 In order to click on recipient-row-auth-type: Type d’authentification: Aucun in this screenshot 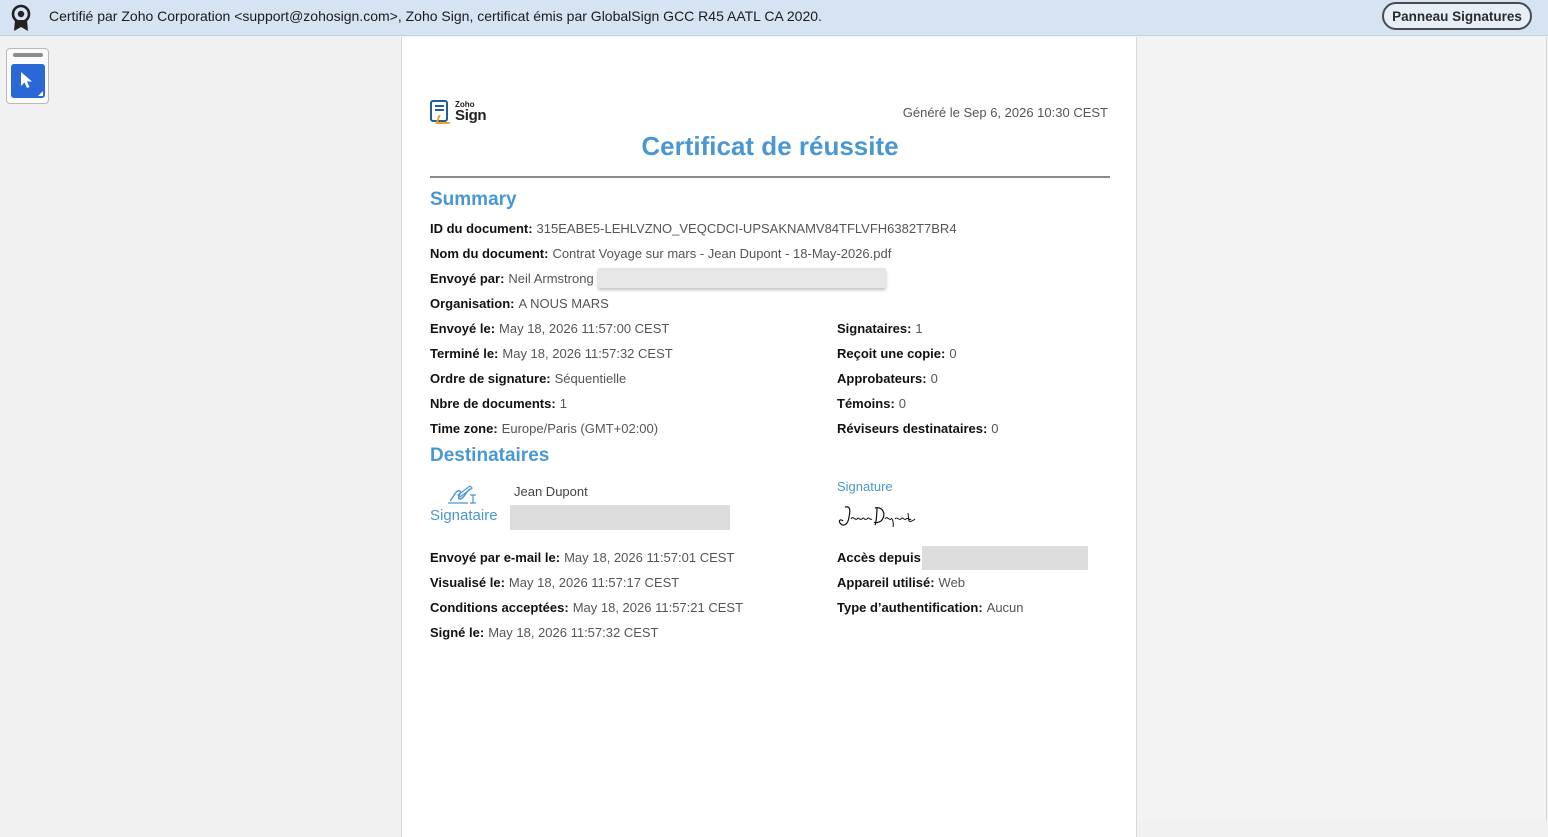, I will do `click(930, 607)`.